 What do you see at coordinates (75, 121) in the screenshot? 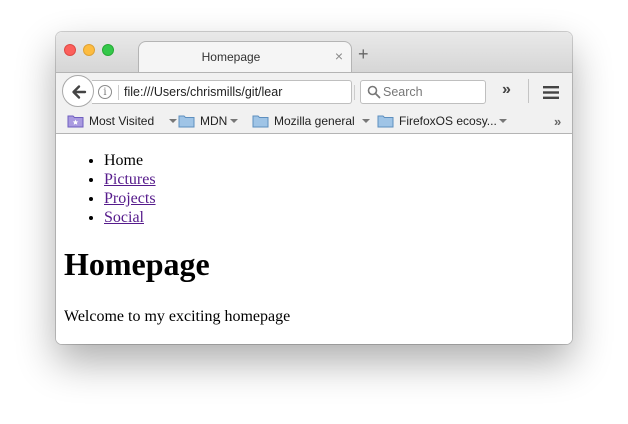
I see `star-folder-icon` at bounding box center [75, 121].